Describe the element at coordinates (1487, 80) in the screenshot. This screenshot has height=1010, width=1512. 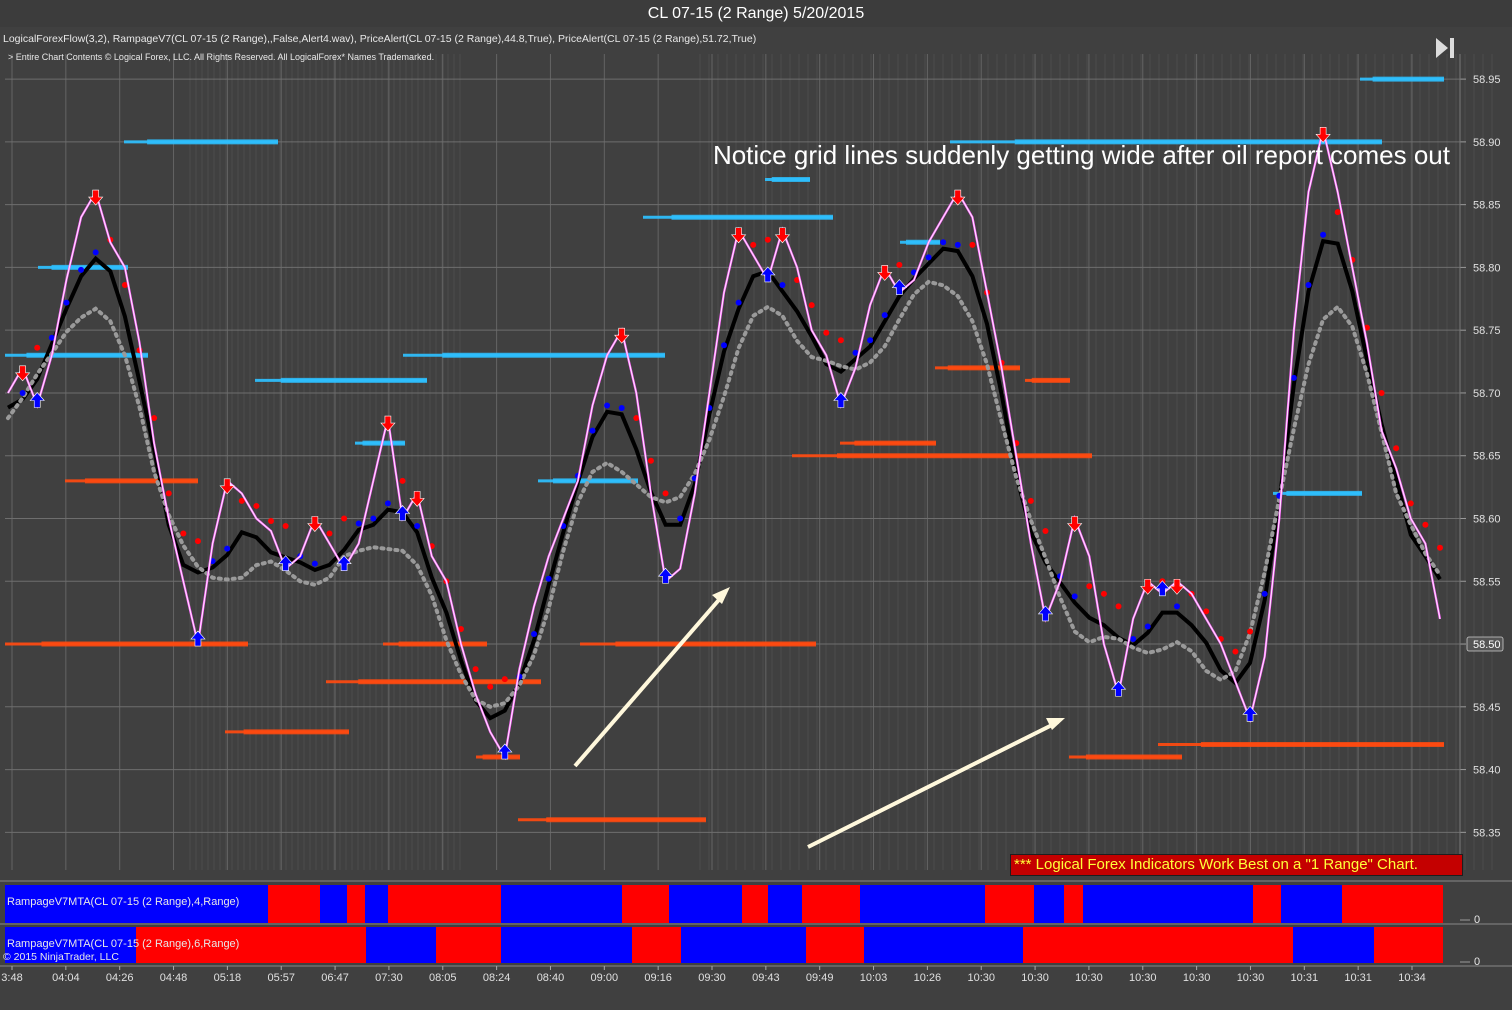
I see `y-tick-label: 58.95` at that location.